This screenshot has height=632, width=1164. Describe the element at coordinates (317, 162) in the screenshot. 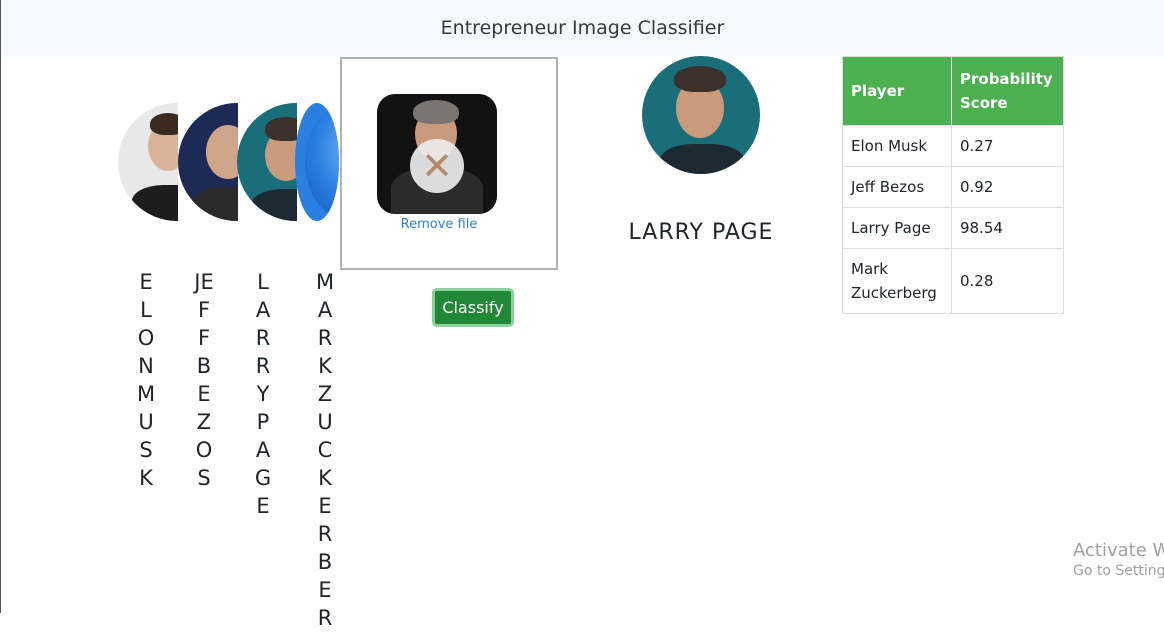

I see `avatar-mark-zuckerberg` at that location.